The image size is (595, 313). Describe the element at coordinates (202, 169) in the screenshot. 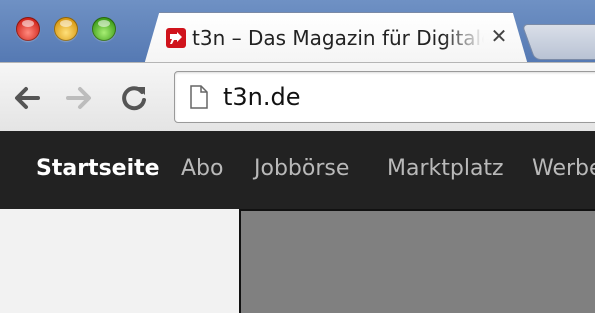

I see `nav-item-abo: Abo` at that location.